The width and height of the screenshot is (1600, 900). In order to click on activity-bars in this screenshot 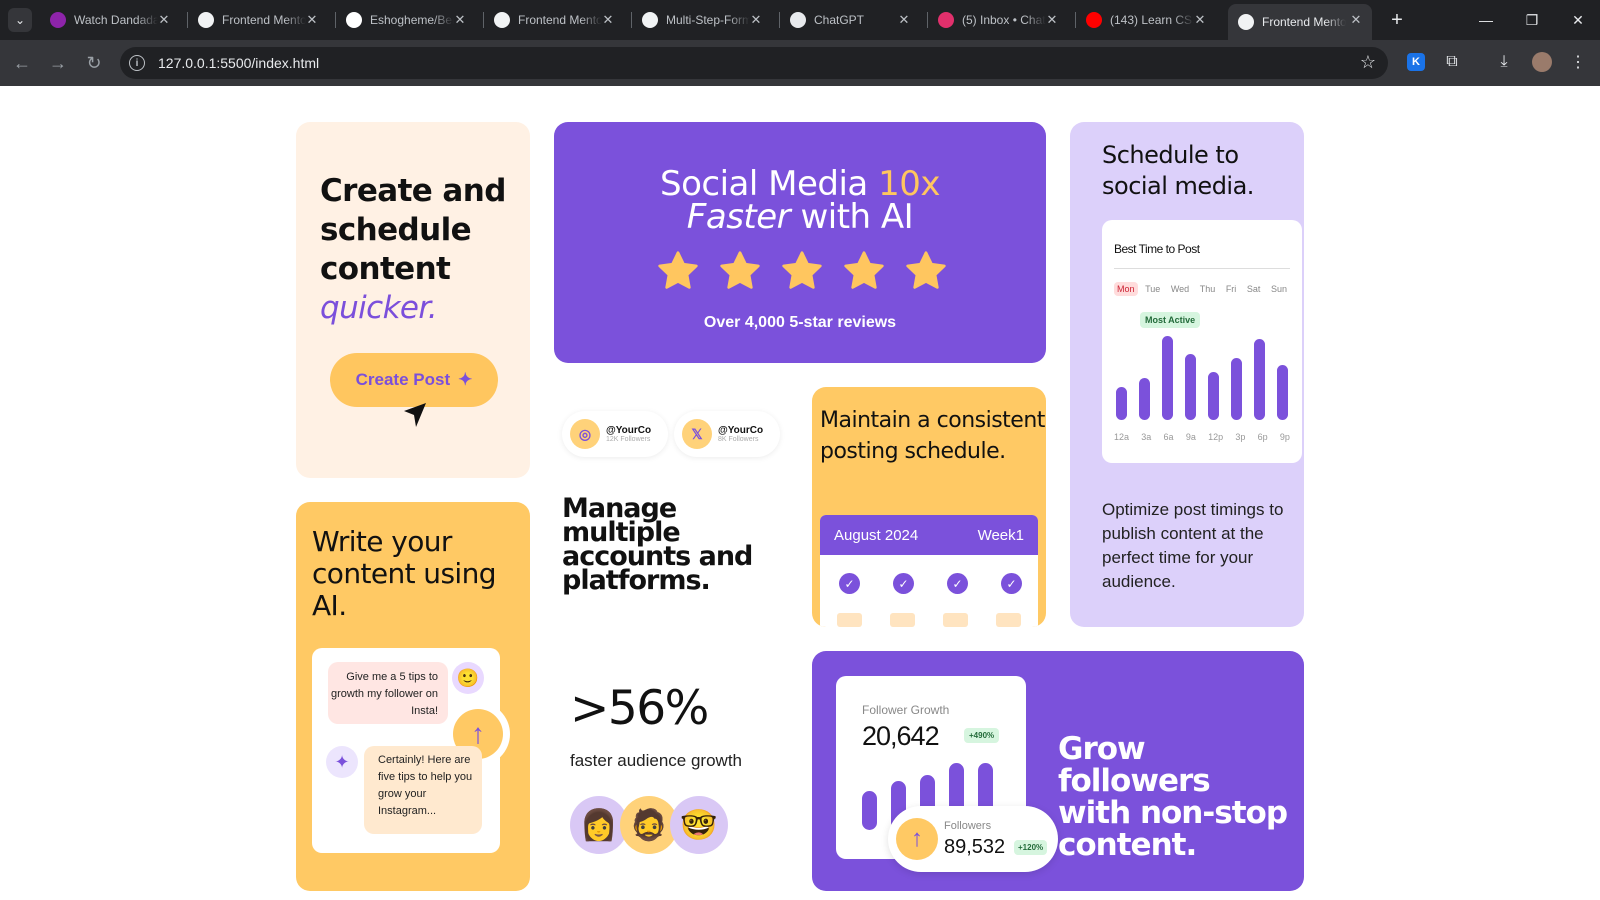, I will do `click(1202, 376)`.